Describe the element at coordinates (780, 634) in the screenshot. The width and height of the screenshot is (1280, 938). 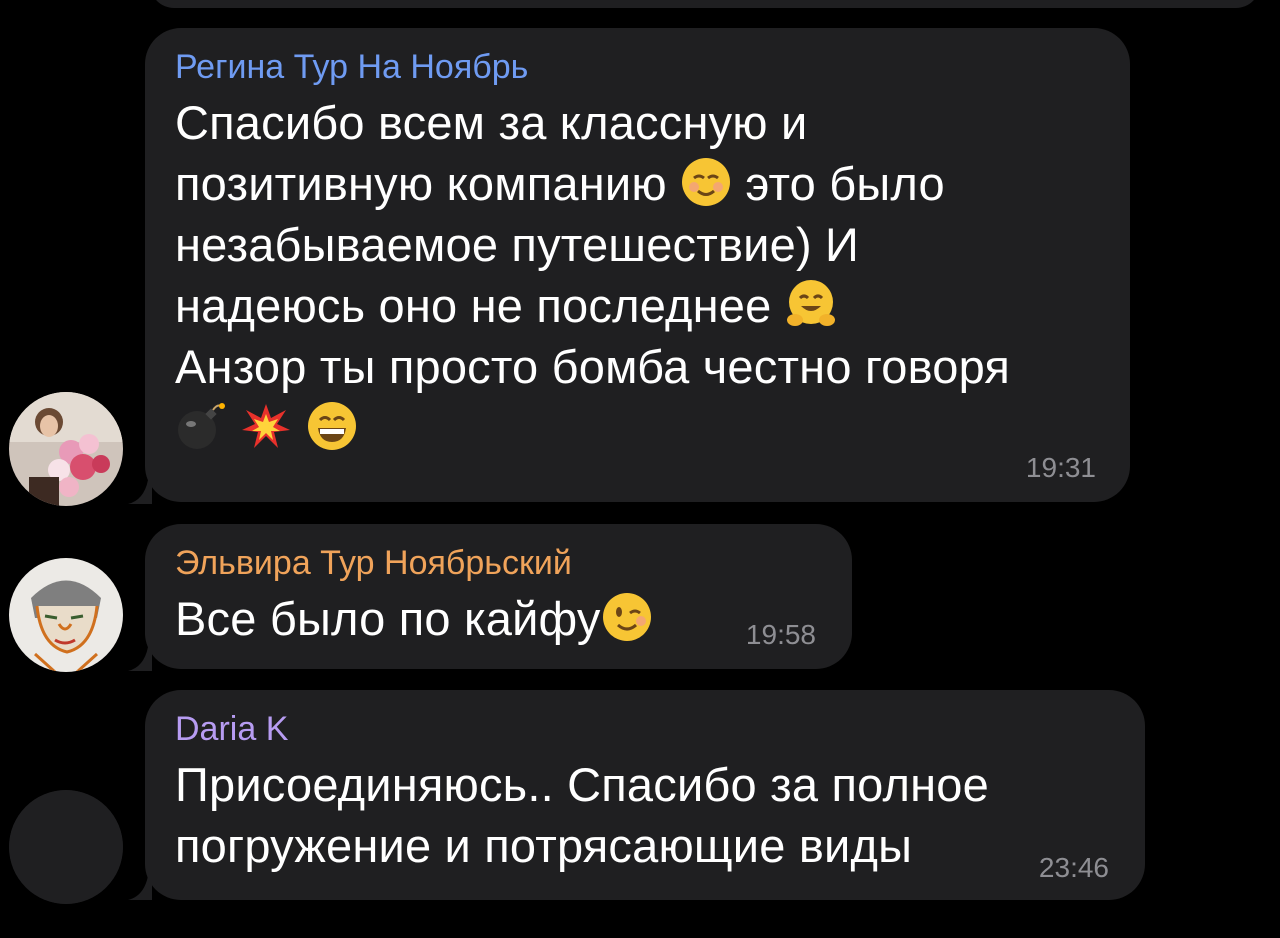
I see `message-time: 19:58` at that location.